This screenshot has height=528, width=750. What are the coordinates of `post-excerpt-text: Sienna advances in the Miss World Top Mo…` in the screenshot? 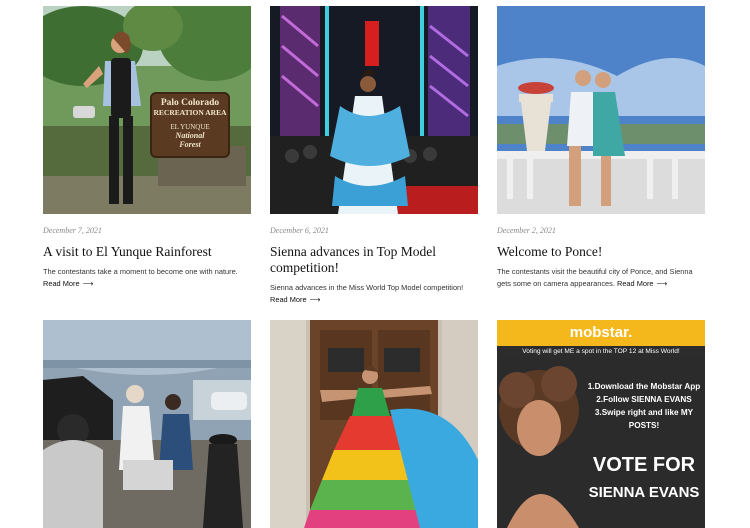 It's located at (367, 287).